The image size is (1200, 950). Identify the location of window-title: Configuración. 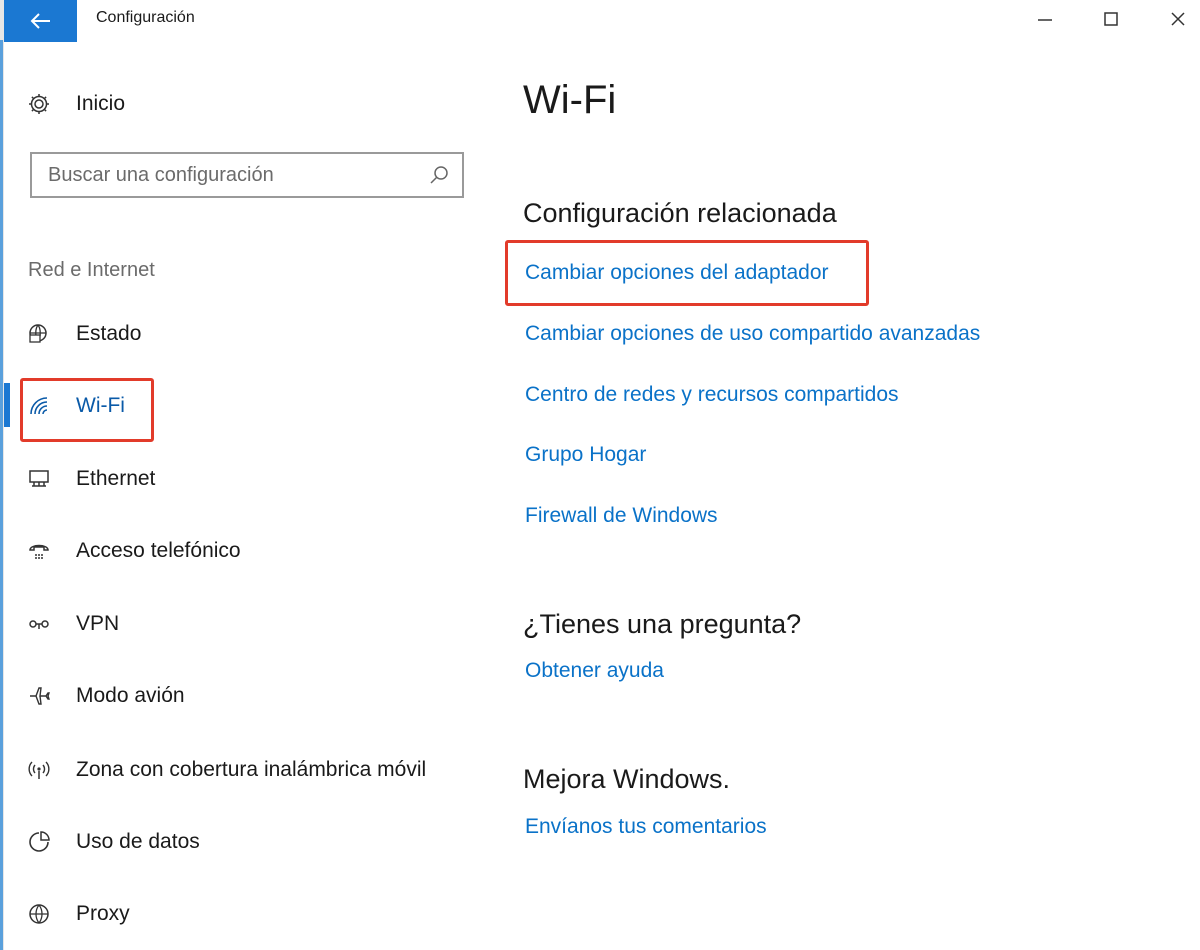
(145, 17).